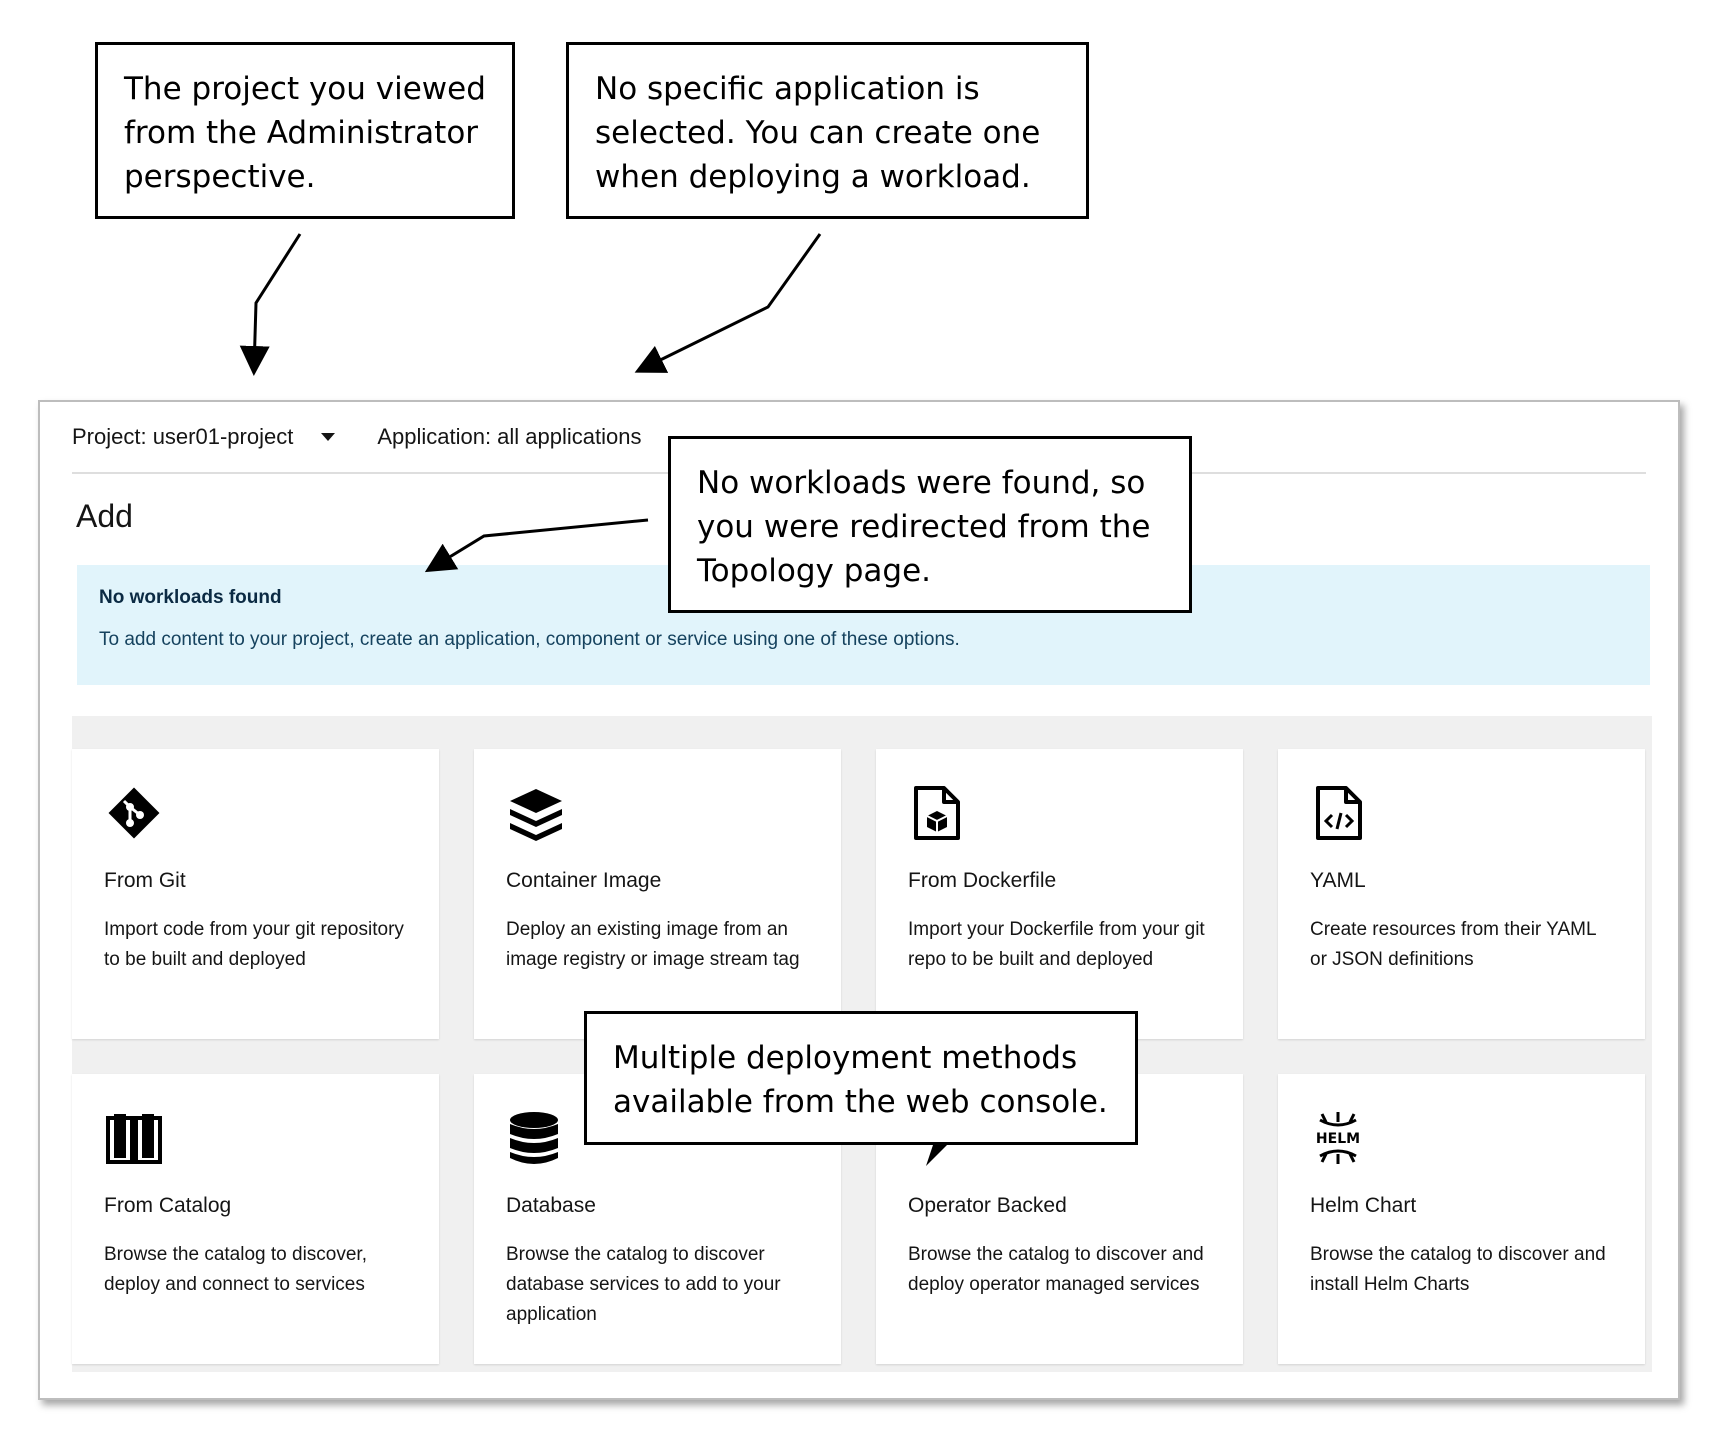 This screenshot has height=1429, width=1722. I want to click on card-title: Container Image, so click(584, 880).